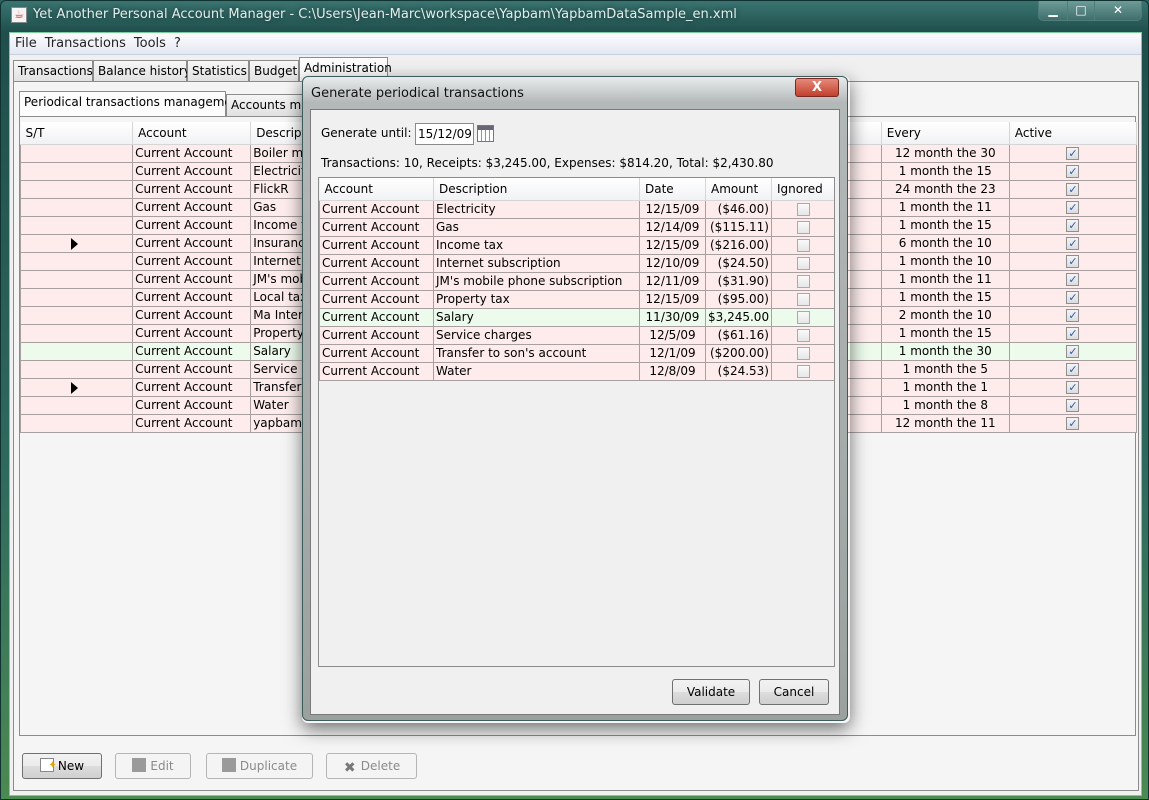 Image resolution: width=1149 pixels, height=800 pixels. I want to click on every-cell: 1 month the 5, so click(945, 369).